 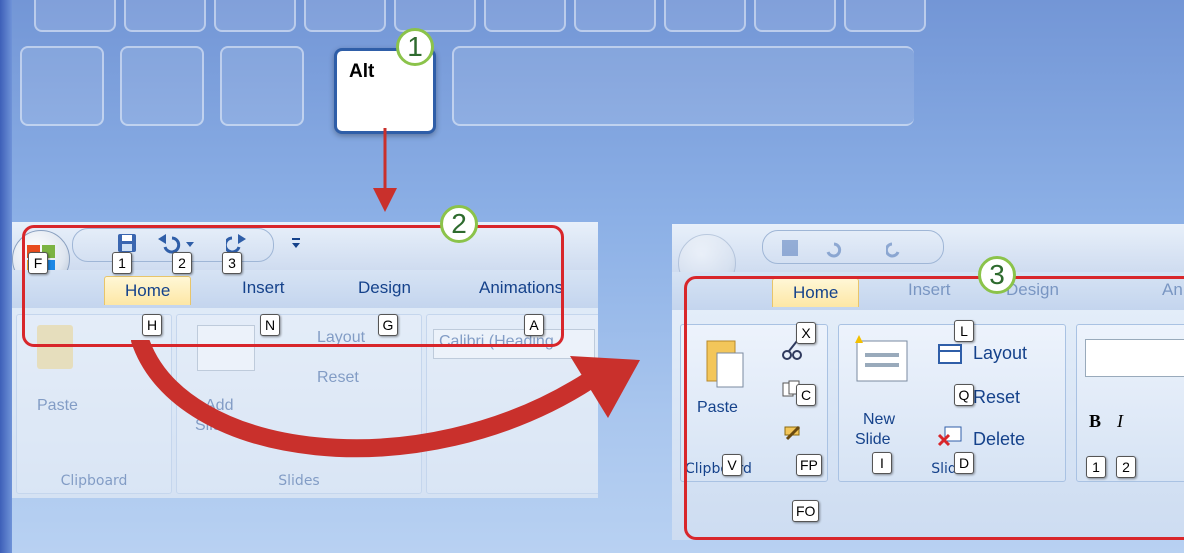 I want to click on undo-icon-right, so click(x=840, y=248).